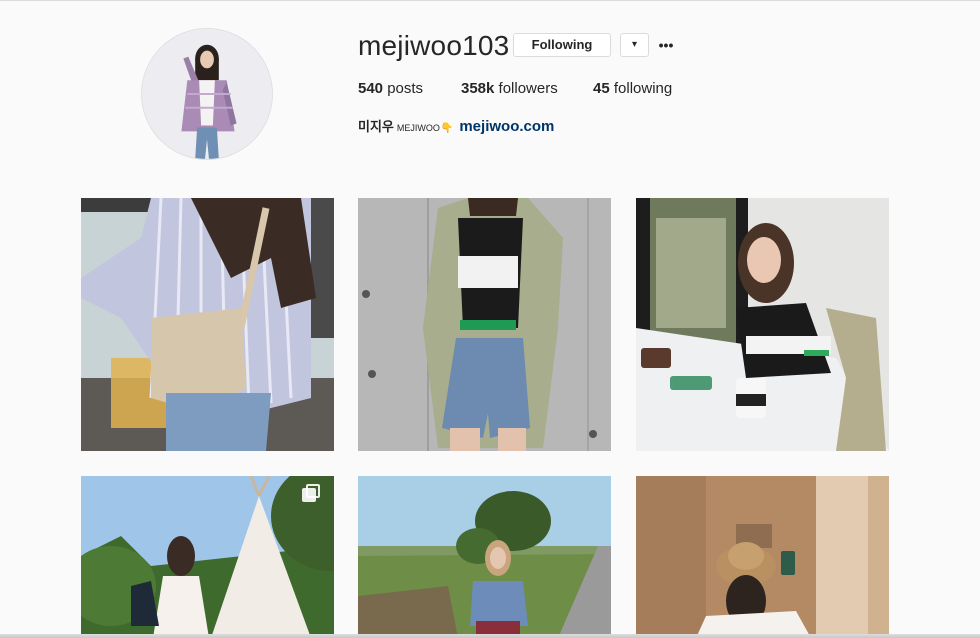 This screenshot has width=980, height=638. What do you see at coordinates (641, 88) in the screenshot?
I see `following-label: following` at bounding box center [641, 88].